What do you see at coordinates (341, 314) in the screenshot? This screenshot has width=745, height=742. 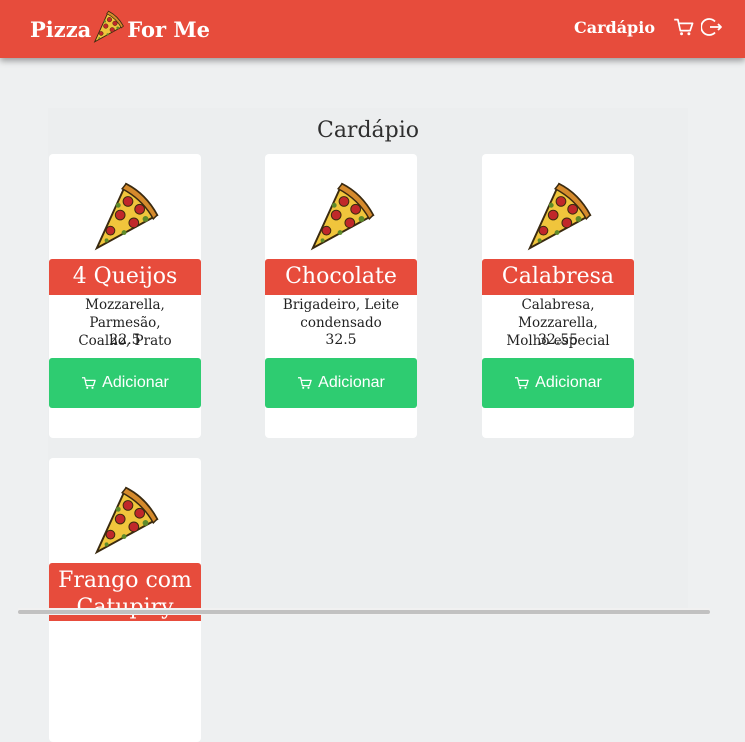 I see `pizza-description: Brigadeiro, Leite condensado` at bounding box center [341, 314].